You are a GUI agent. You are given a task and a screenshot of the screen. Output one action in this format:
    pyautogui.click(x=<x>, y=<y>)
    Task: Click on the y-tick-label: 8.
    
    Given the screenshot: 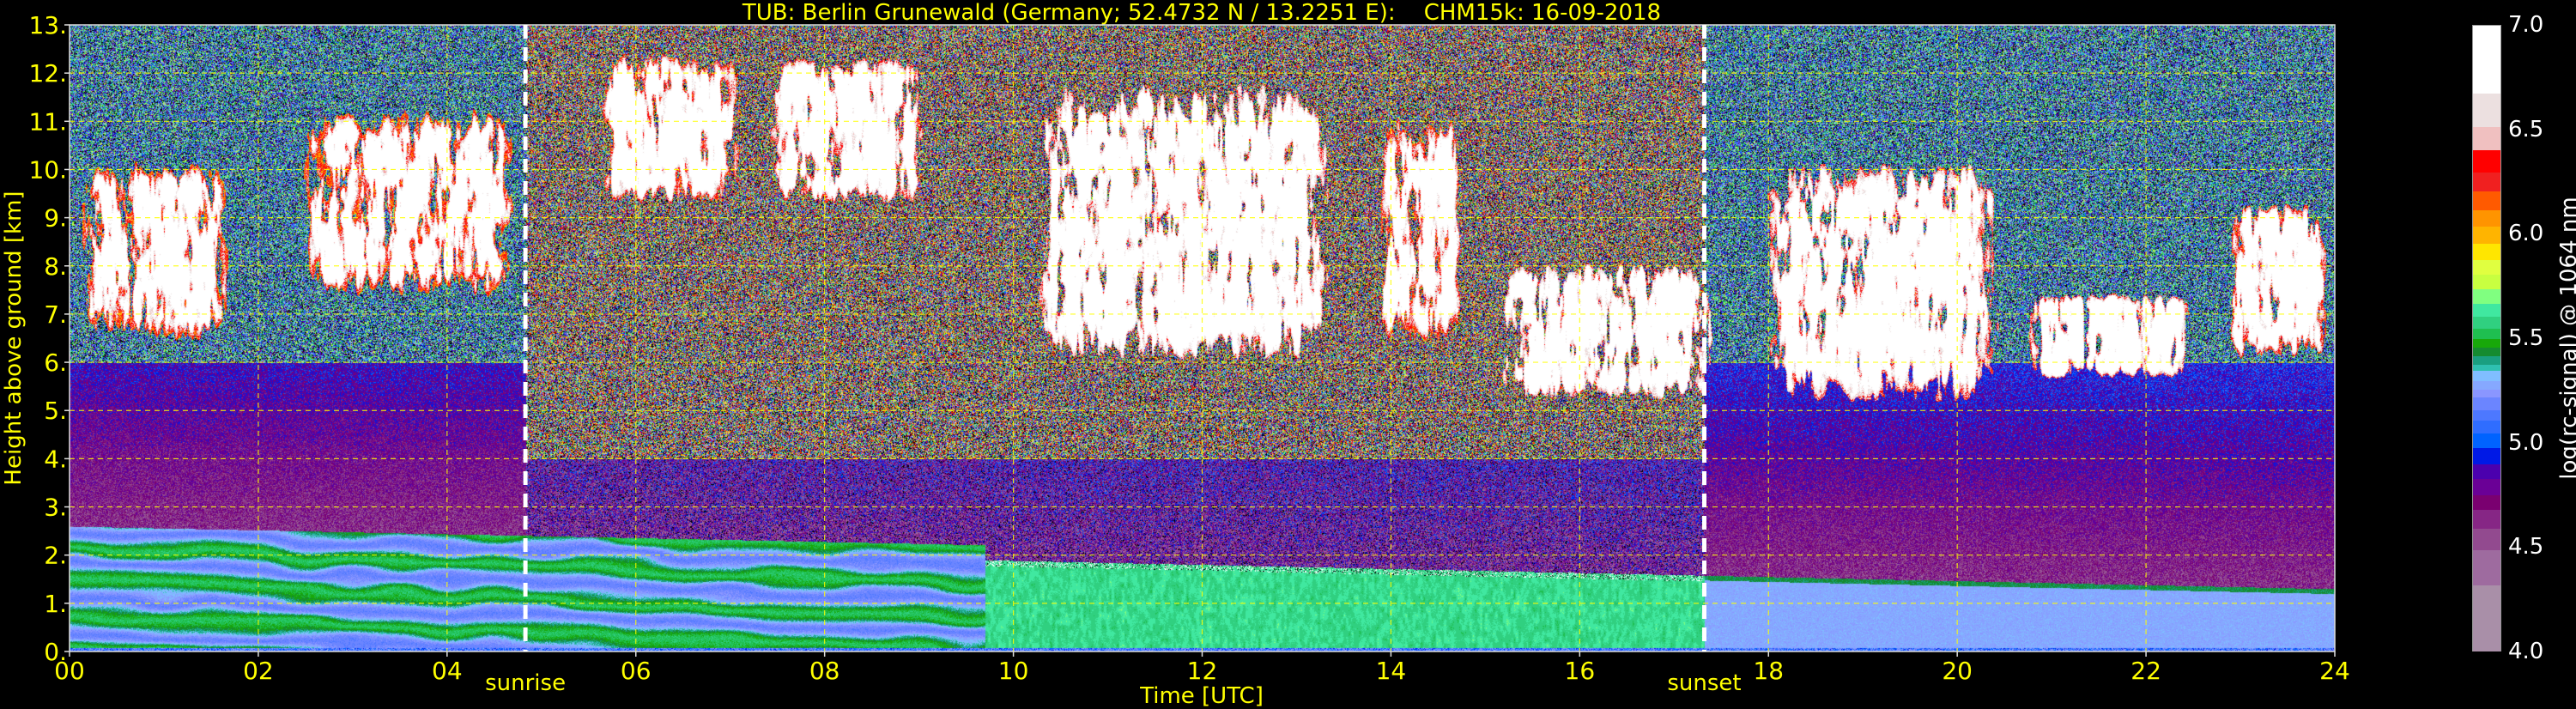 What is the action you would take?
    pyautogui.click(x=55, y=266)
    